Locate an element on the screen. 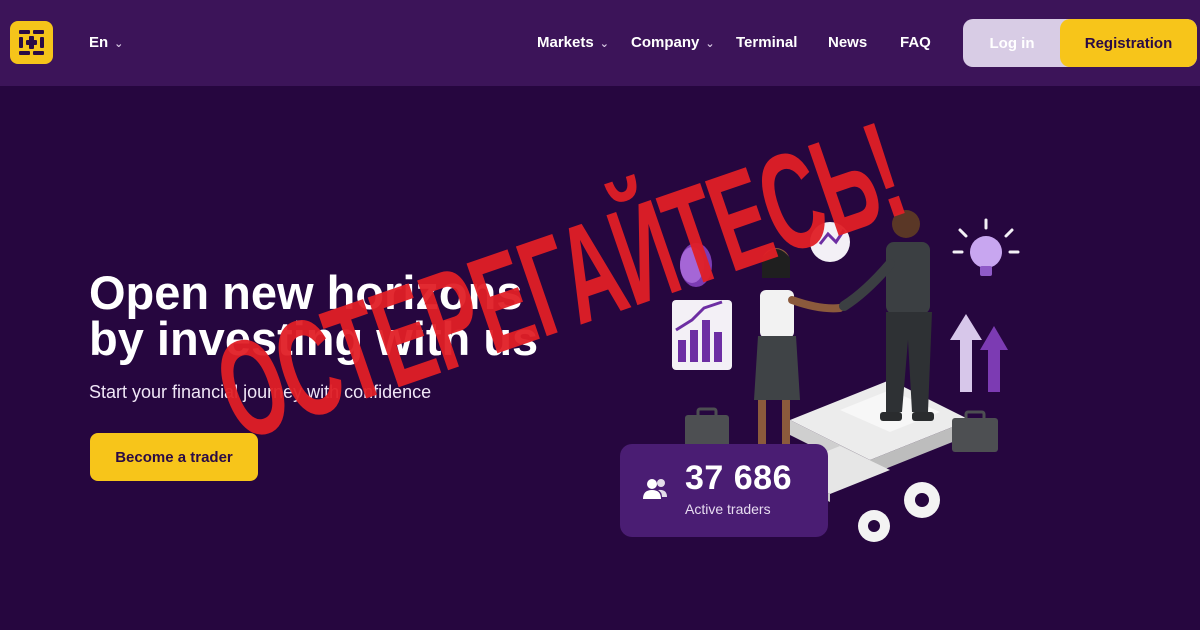 Image resolution: width=1200 pixels, height=630 pixels. nav-news: News is located at coordinates (847, 42).